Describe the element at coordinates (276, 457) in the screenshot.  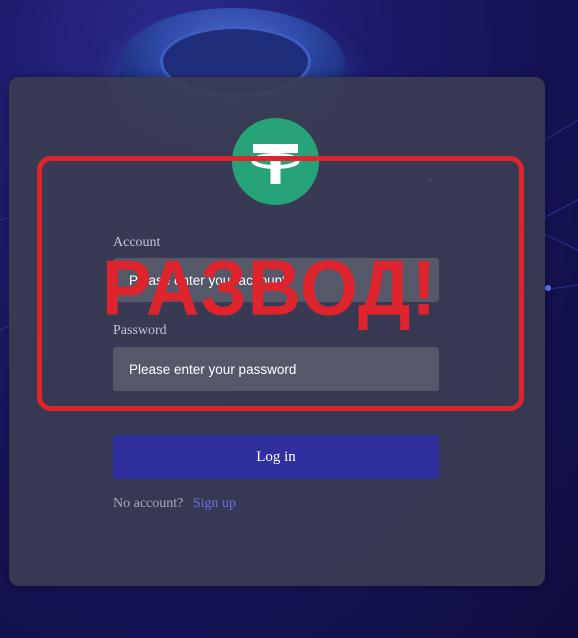
I see `login-button: Log in` at that location.